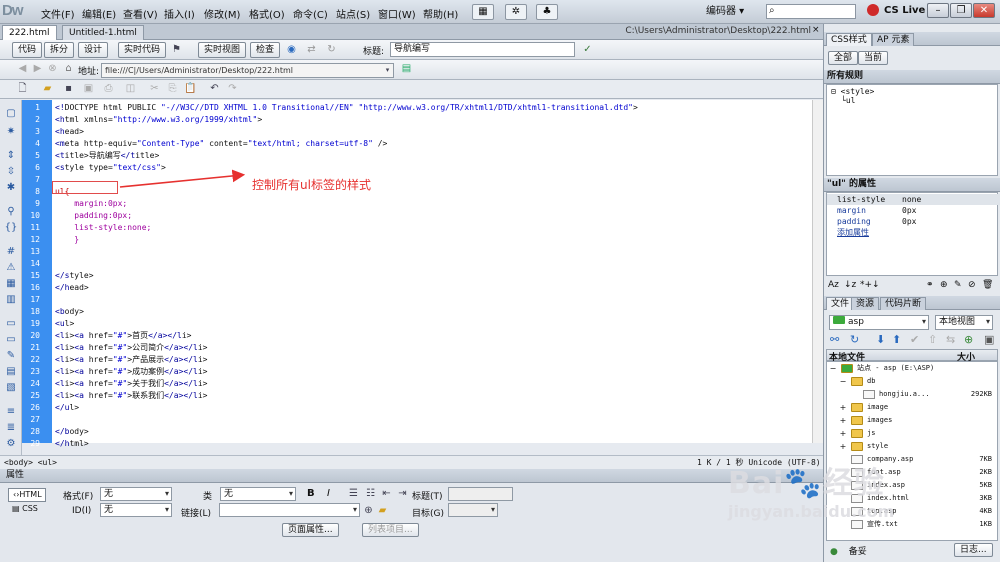 The height and width of the screenshot is (562, 1000). I want to click on menu-commands: 命令(C), so click(310, 13).